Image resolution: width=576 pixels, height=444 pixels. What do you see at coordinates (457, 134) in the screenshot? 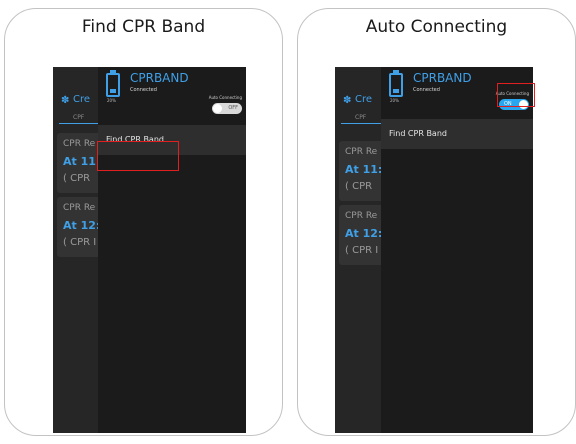
I see `menu-item-find-cpr-band: Find CPR Band` at bounding box center [457, 134].